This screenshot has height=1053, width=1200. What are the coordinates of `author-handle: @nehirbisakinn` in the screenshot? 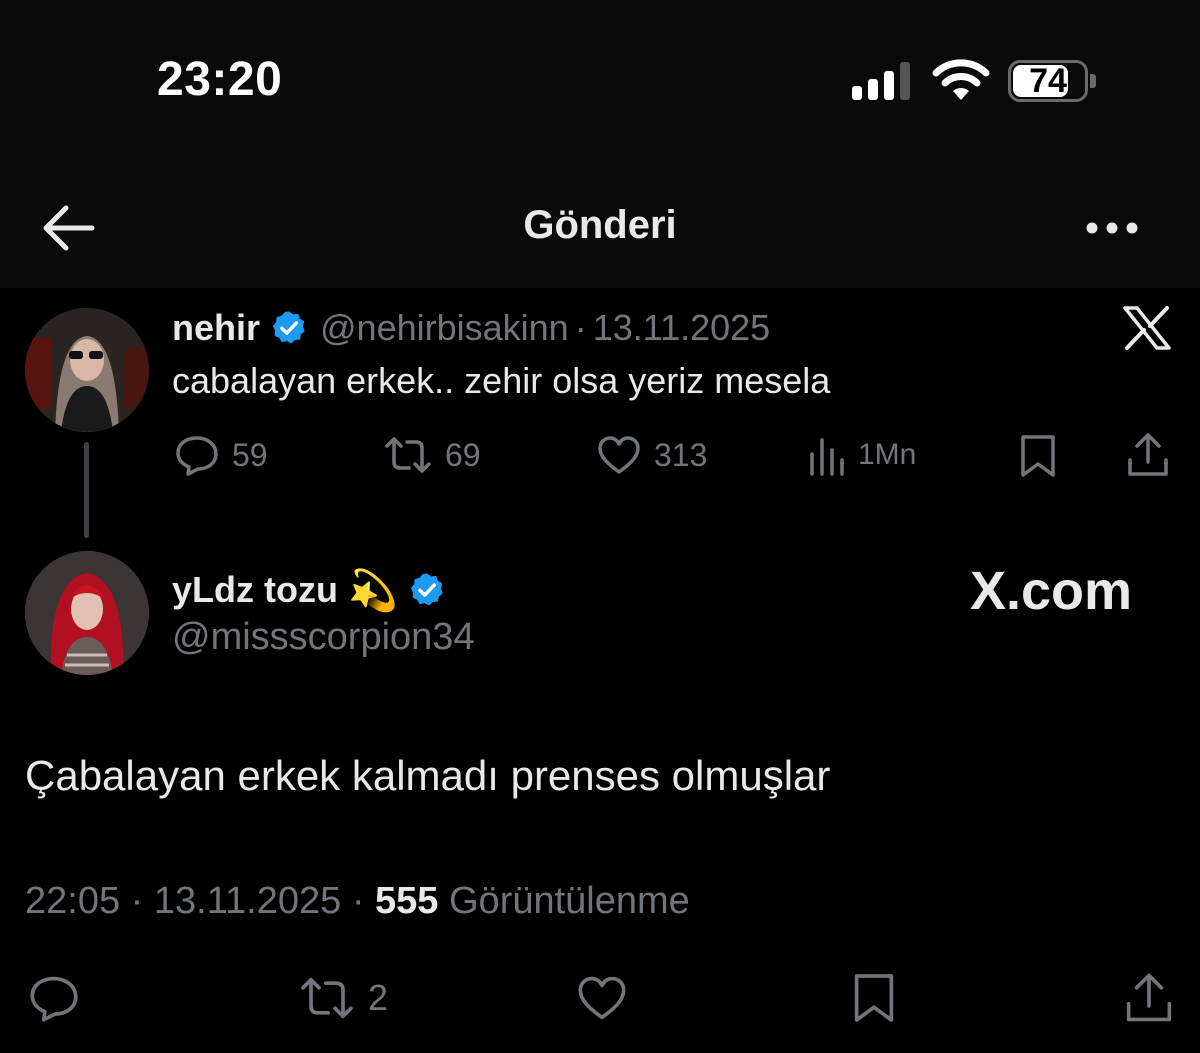 It's located at (444, 328).